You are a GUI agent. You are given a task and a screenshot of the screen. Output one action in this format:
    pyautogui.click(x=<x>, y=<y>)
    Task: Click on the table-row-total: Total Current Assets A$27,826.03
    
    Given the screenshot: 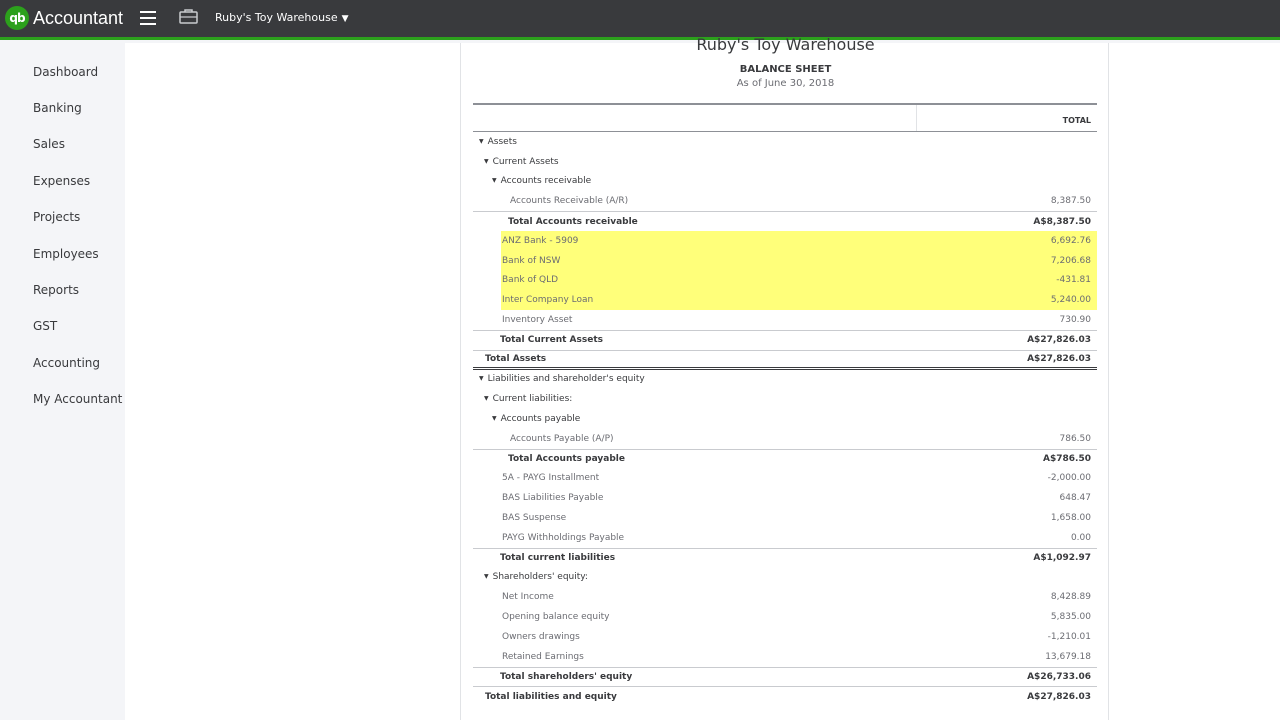 What is the action you would take?
    pyautogui.click(x=785, y=339)
    